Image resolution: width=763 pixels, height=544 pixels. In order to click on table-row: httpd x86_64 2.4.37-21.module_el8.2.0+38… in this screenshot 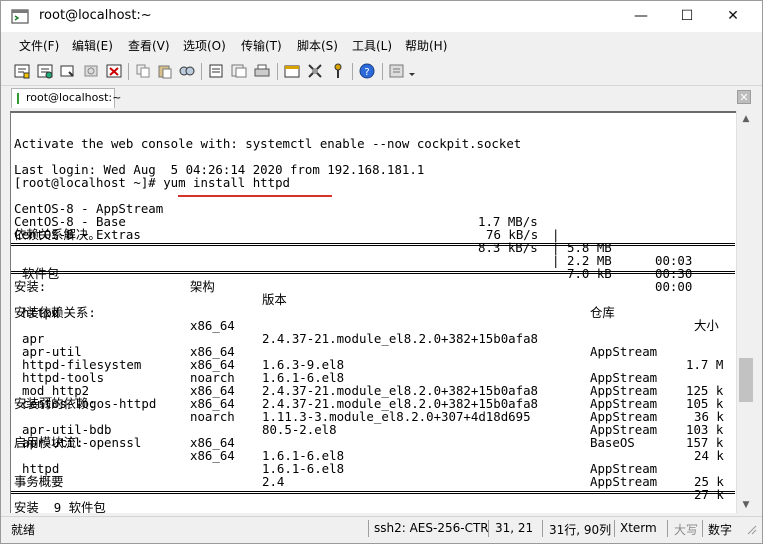, I will do `click(373, 338)`.